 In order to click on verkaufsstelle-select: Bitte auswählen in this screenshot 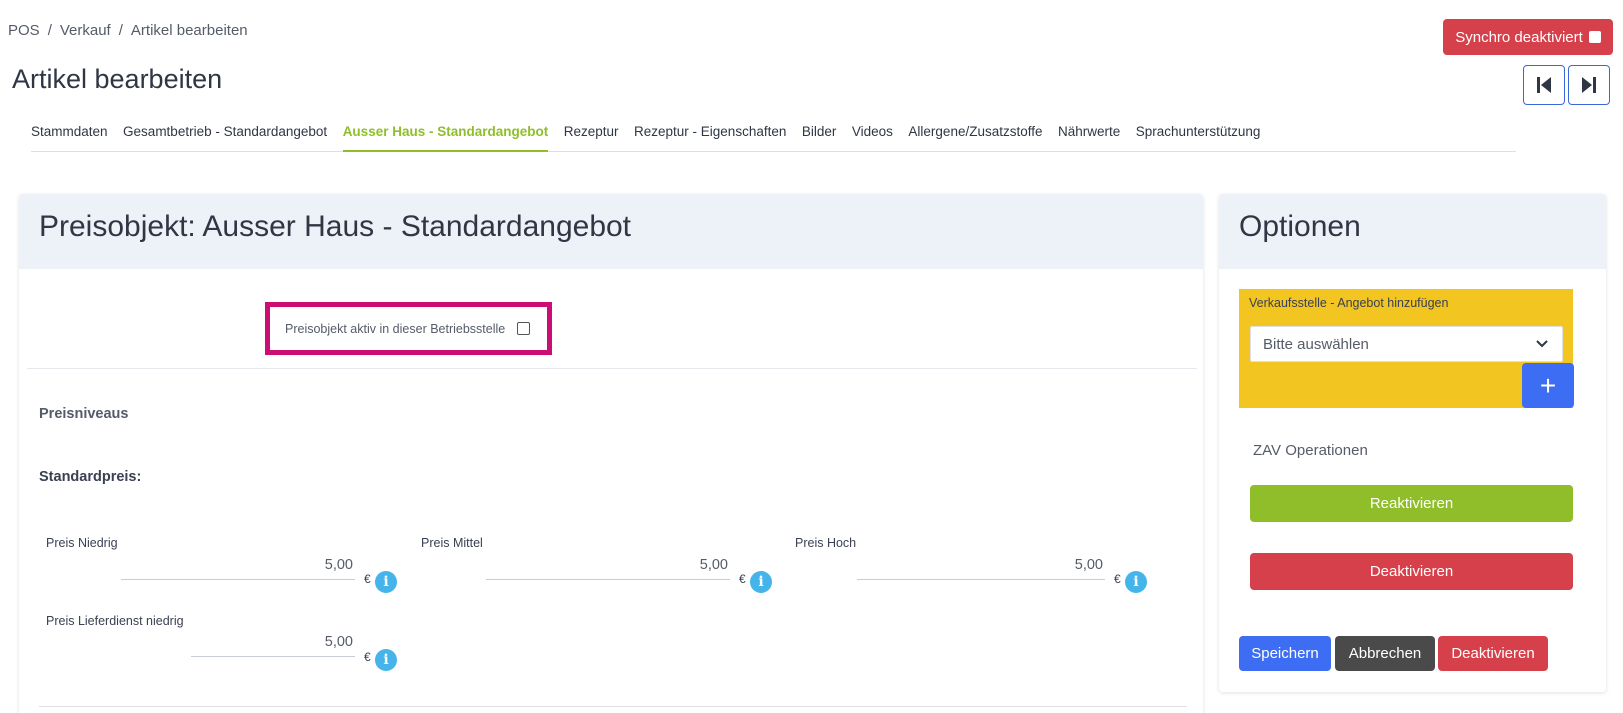, I will do `click(1406, 344)`.